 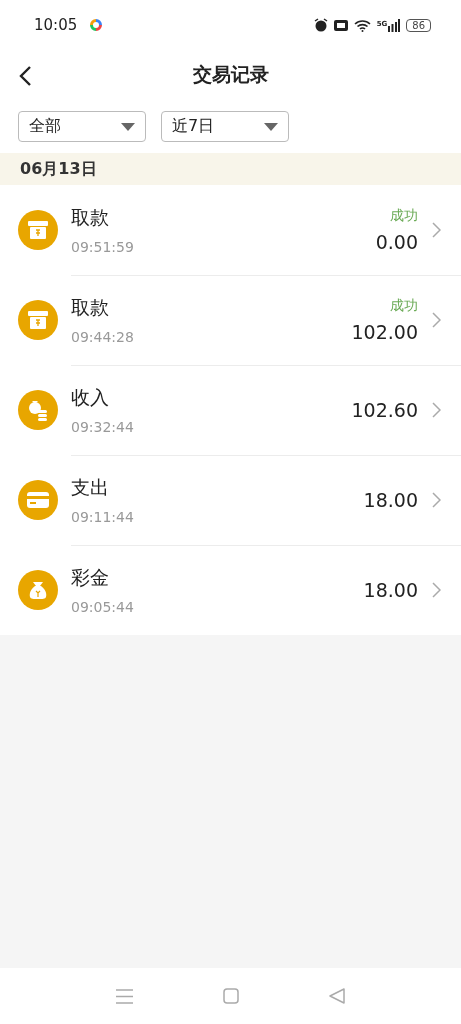 I want to click on alarm-icon, so click(x=320, y=25).